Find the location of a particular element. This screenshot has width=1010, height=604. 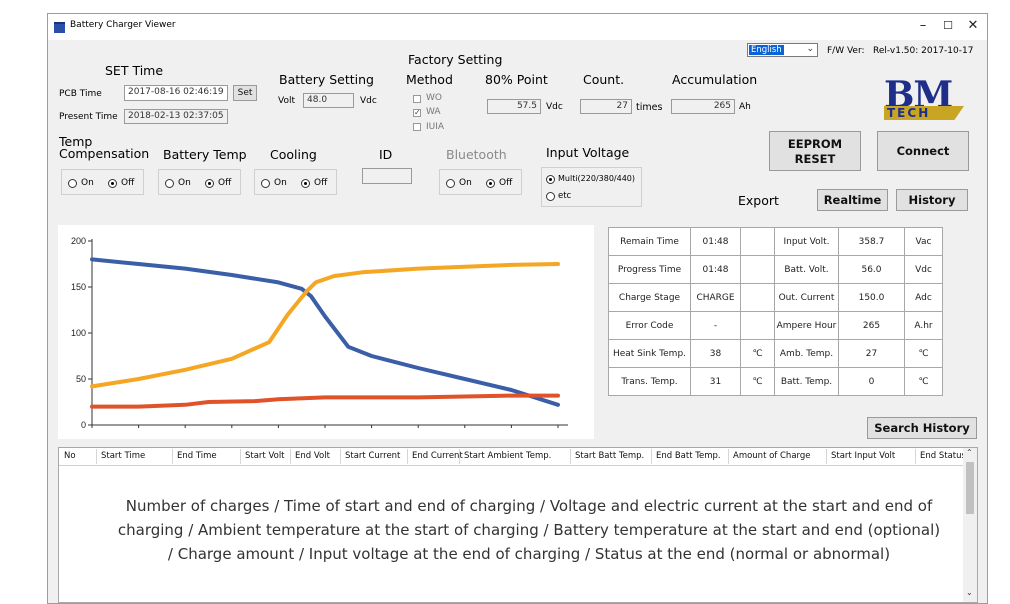

search-history-button: Search History is located at coordinates (922, 428).